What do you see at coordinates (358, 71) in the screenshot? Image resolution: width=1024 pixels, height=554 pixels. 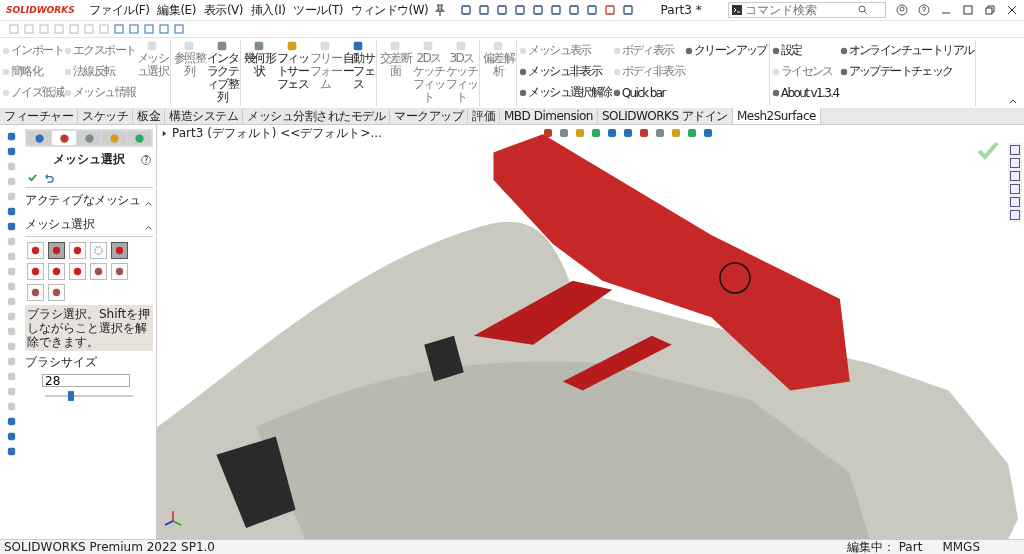 I see `ribbon-button: 自動サーフェス` at bounding box center [358, 71].